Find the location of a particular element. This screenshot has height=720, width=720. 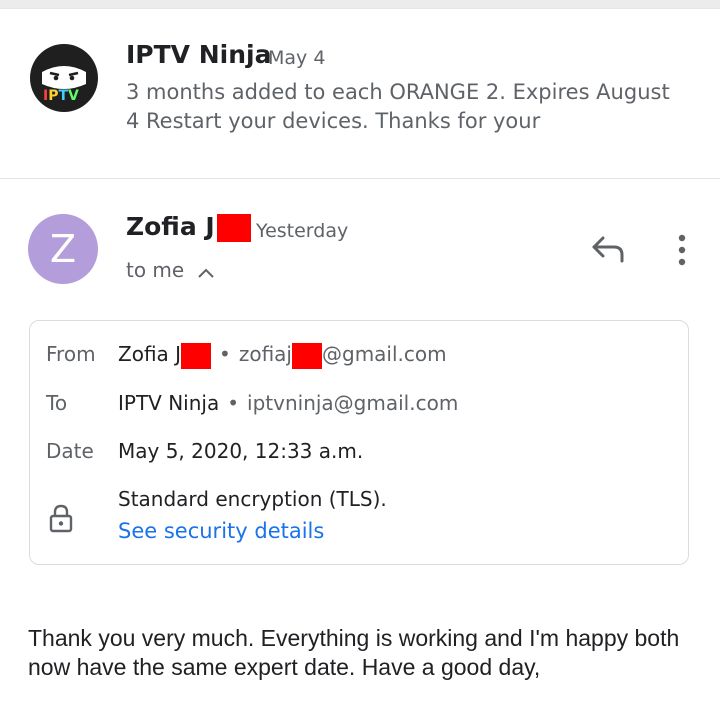

vertical-dots-icon is located at coordinates (682, 250).